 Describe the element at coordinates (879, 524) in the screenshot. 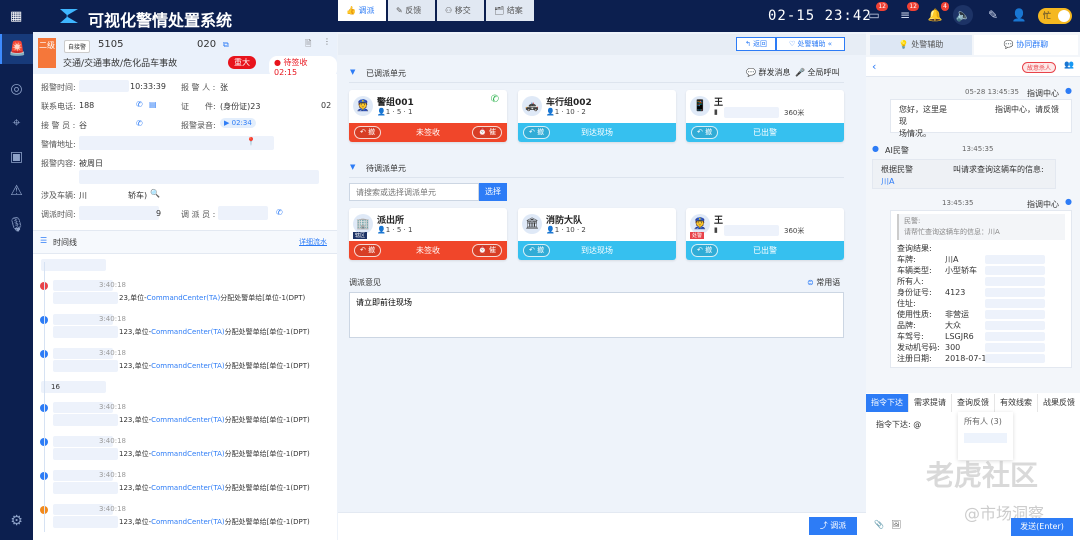

I see `attachment-icon: 📎` at that location.